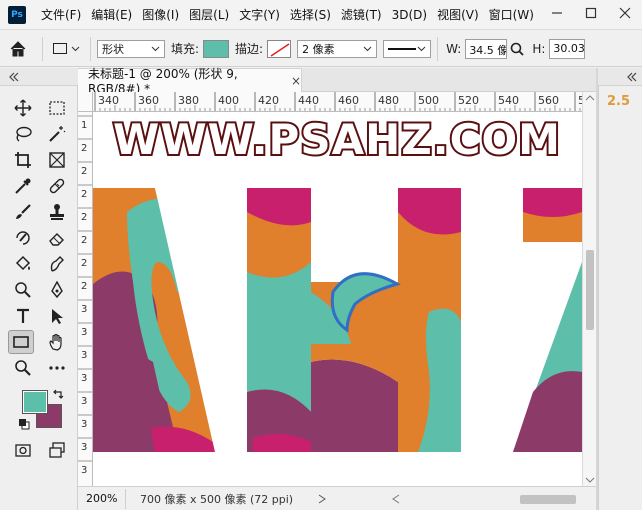 The image size is (642, 510). I want to click on zoom-tool, so click(23, 368).